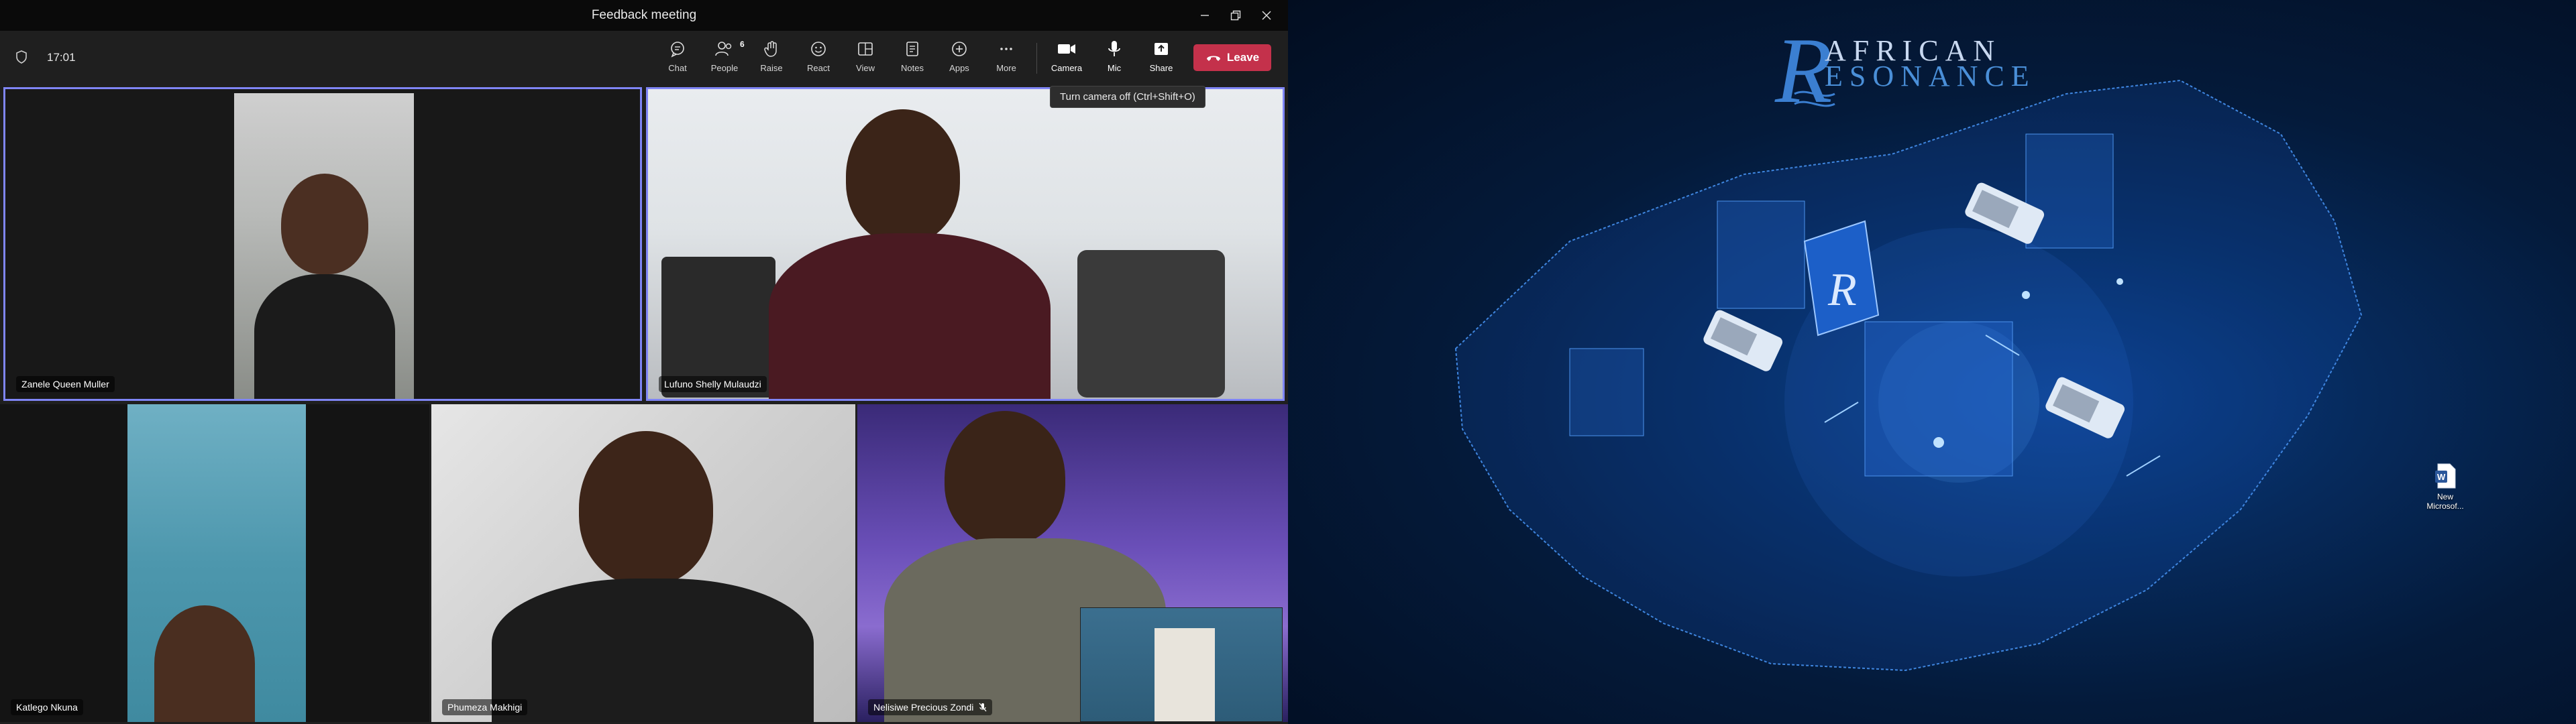  I want to click on video-tile-katlego: Katlego Nkuna, so click(214, 563).